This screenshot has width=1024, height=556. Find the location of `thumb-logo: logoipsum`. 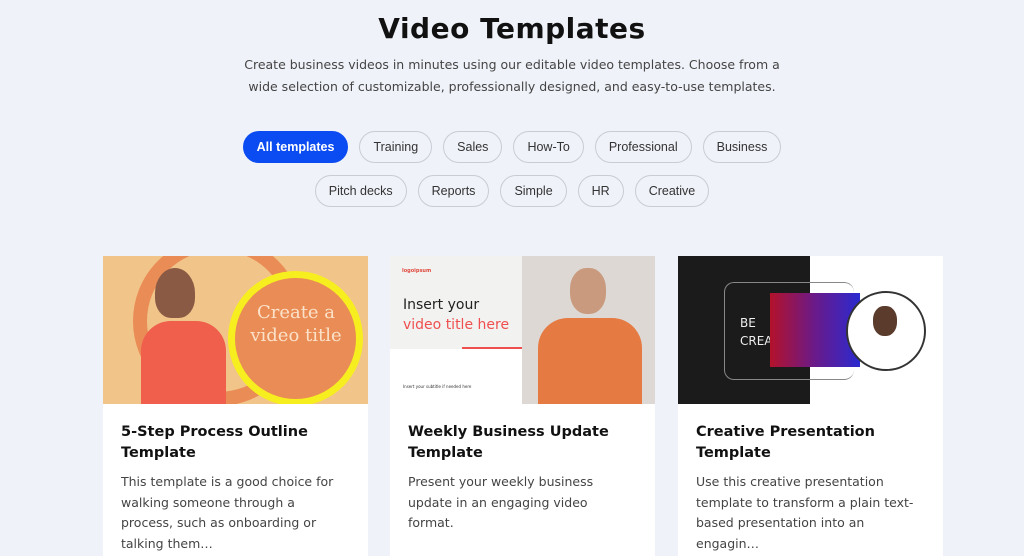

thumb-logo: logoipsum is located at coordinates (417, 271).